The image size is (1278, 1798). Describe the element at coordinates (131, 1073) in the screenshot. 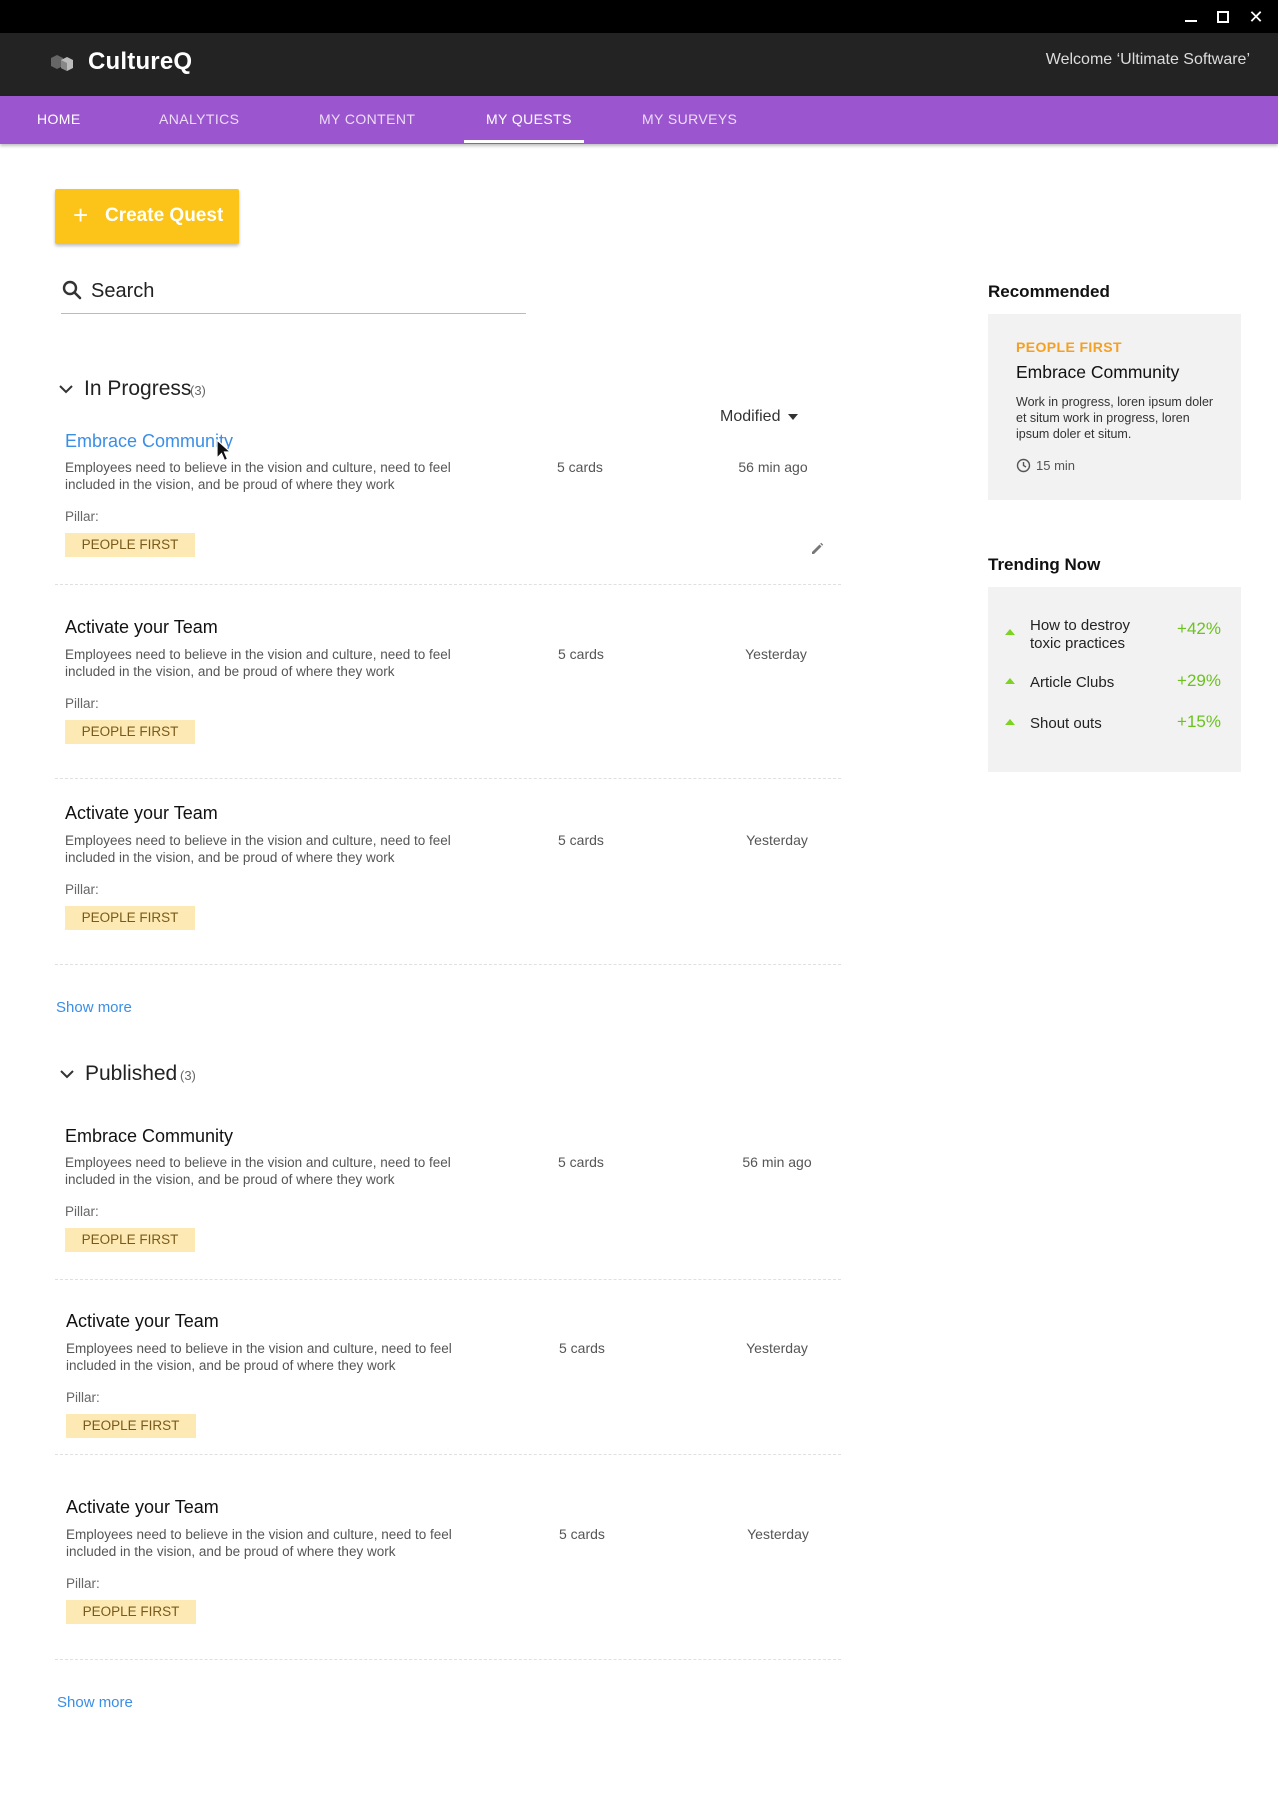

I see `section-title: Published` at that location.